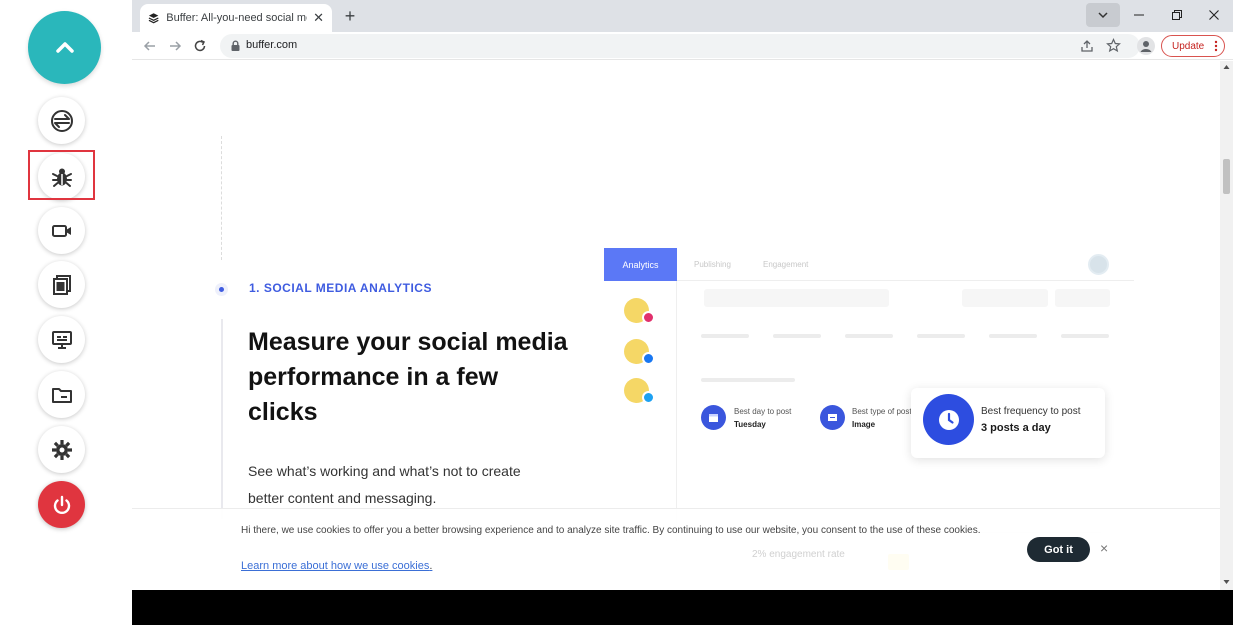 The image size is (1241, 625). Describe the element at coordinates (648, 358) in the screenshot. I see `facebook-icon` at that location.